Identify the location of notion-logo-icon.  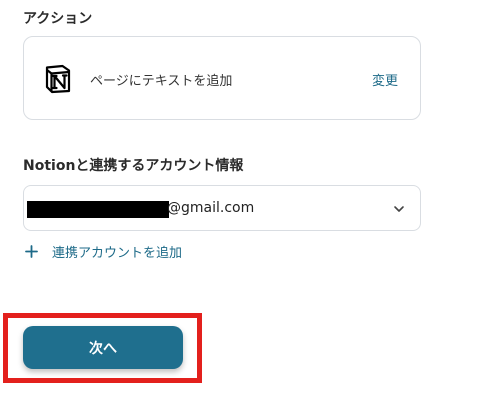
(58, 79).